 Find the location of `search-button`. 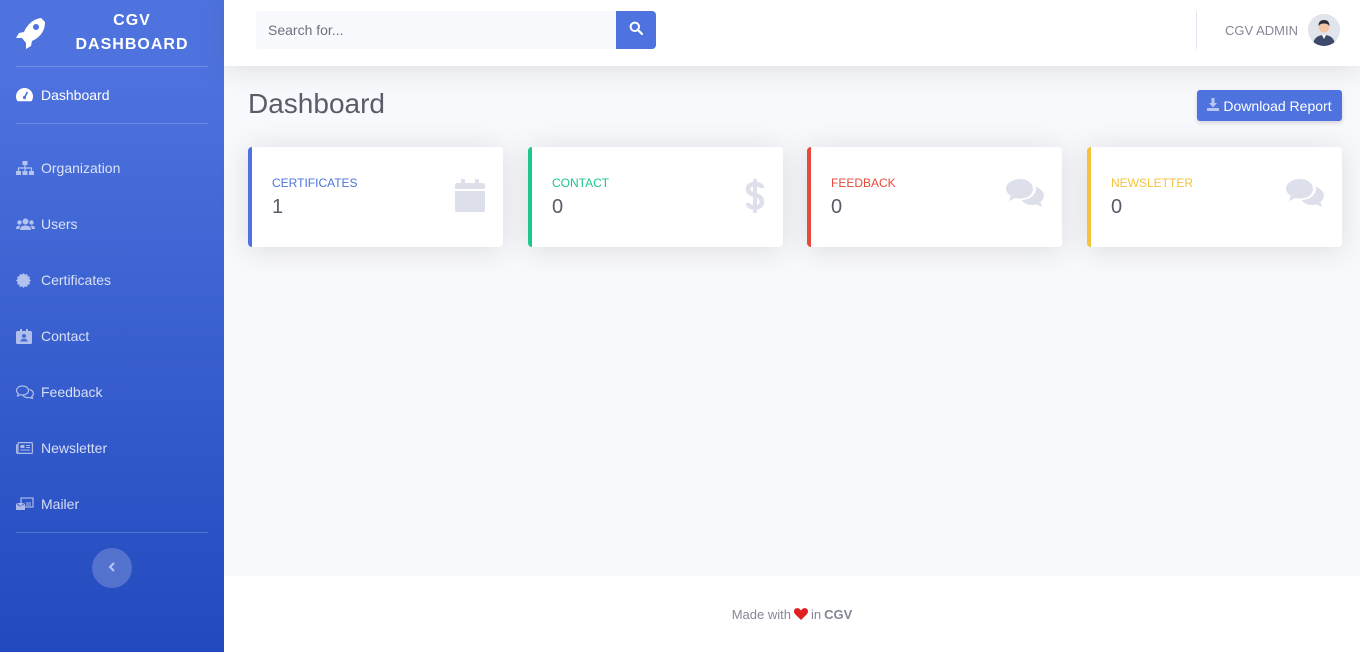

search-button is located at coordinates (636, 30).